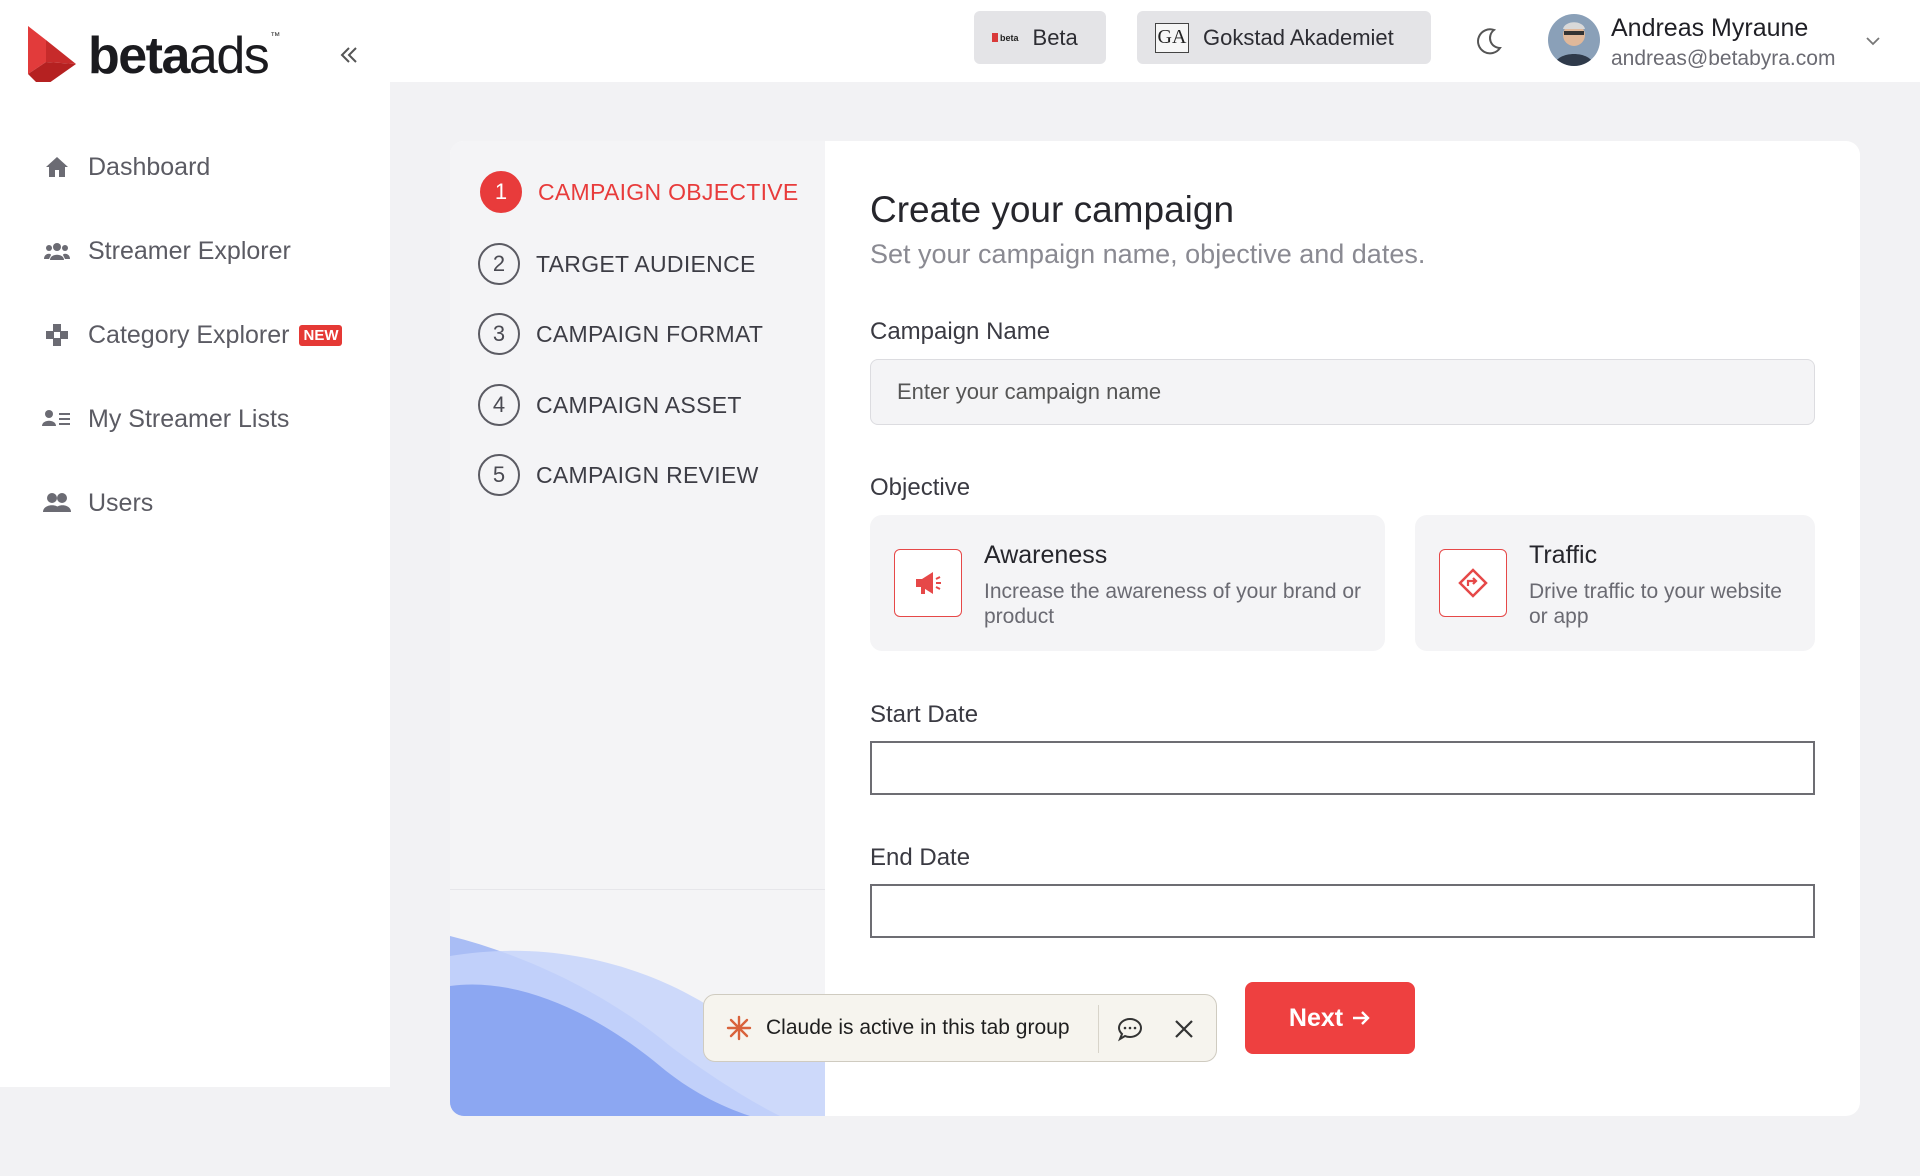  I want to click on workspace-org-button: GA Gokstad Akademiet, so click(1284, 37).